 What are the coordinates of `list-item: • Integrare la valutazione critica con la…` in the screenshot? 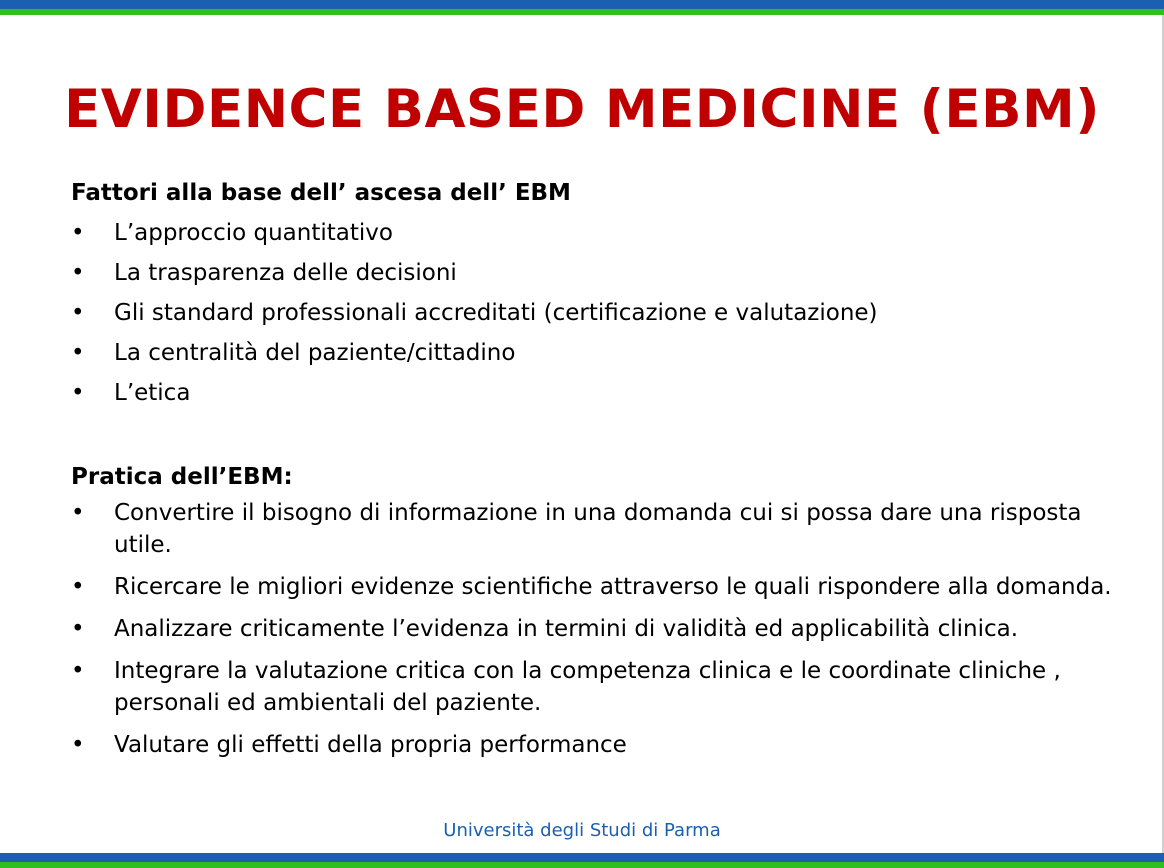 It's located at (601, 687).